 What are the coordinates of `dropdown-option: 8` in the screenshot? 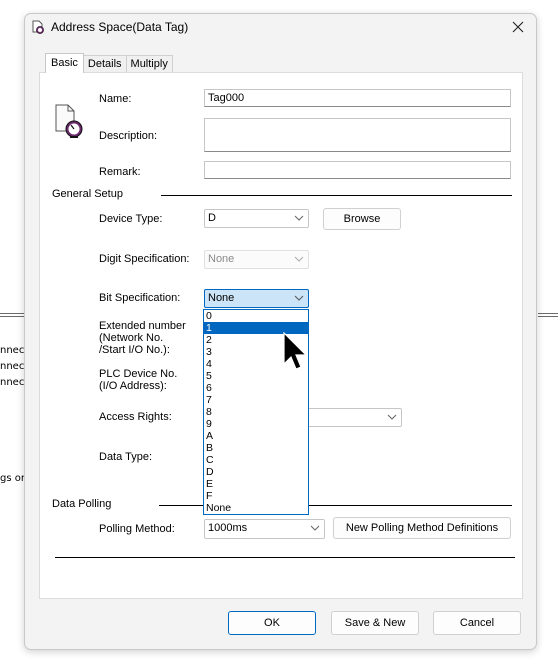 It's located at (256, 412).